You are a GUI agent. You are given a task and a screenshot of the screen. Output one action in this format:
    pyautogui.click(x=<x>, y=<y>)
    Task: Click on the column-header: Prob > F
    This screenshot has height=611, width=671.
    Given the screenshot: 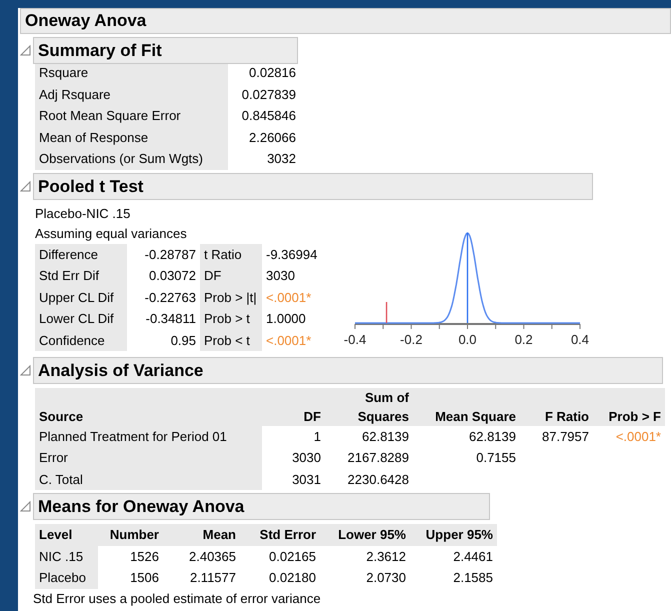 What is the action you would take?
    pyautogui.click(x=629, y=407)
    